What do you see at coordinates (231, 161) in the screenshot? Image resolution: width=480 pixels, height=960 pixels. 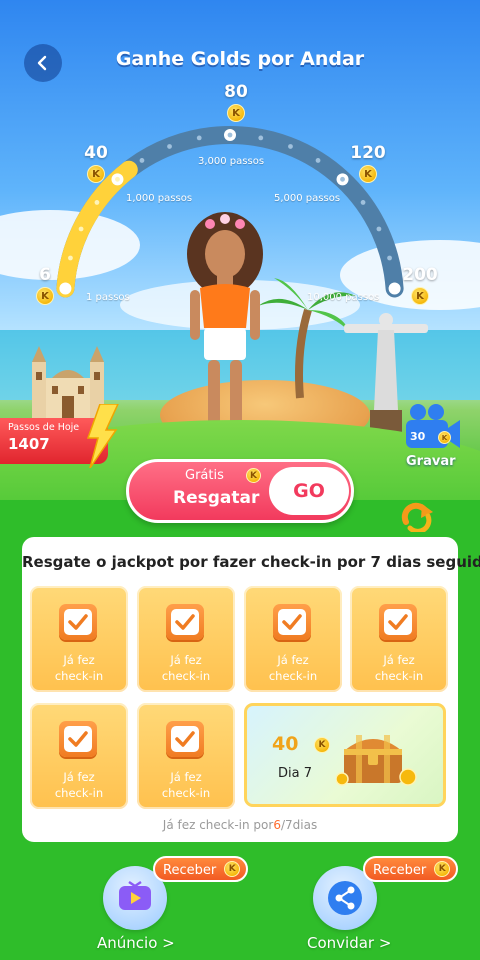 I see `milestone-steps: 3,000 passos` at bounding box center [231, 161].